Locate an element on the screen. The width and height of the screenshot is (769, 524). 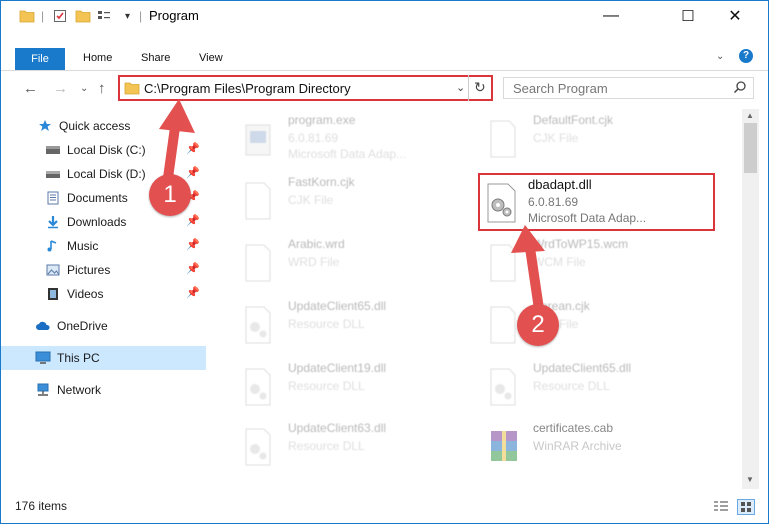
step-badge-1: 1 is located at coordinates (170, 195).